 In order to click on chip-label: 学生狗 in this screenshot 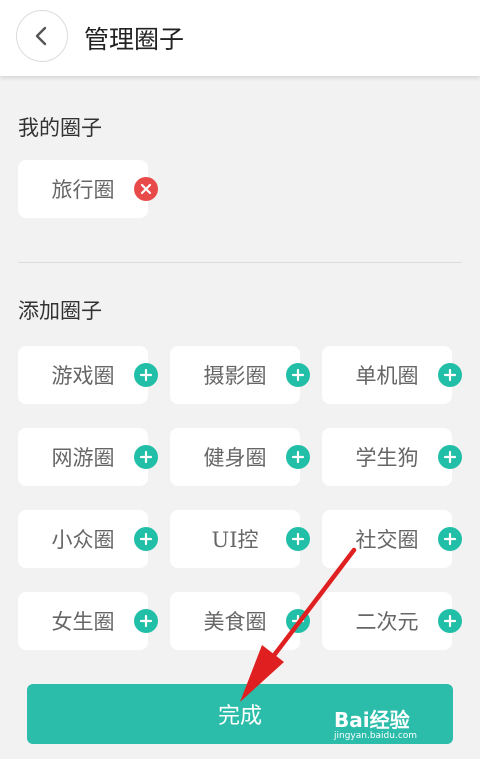, I will do `click(387, 458)`.